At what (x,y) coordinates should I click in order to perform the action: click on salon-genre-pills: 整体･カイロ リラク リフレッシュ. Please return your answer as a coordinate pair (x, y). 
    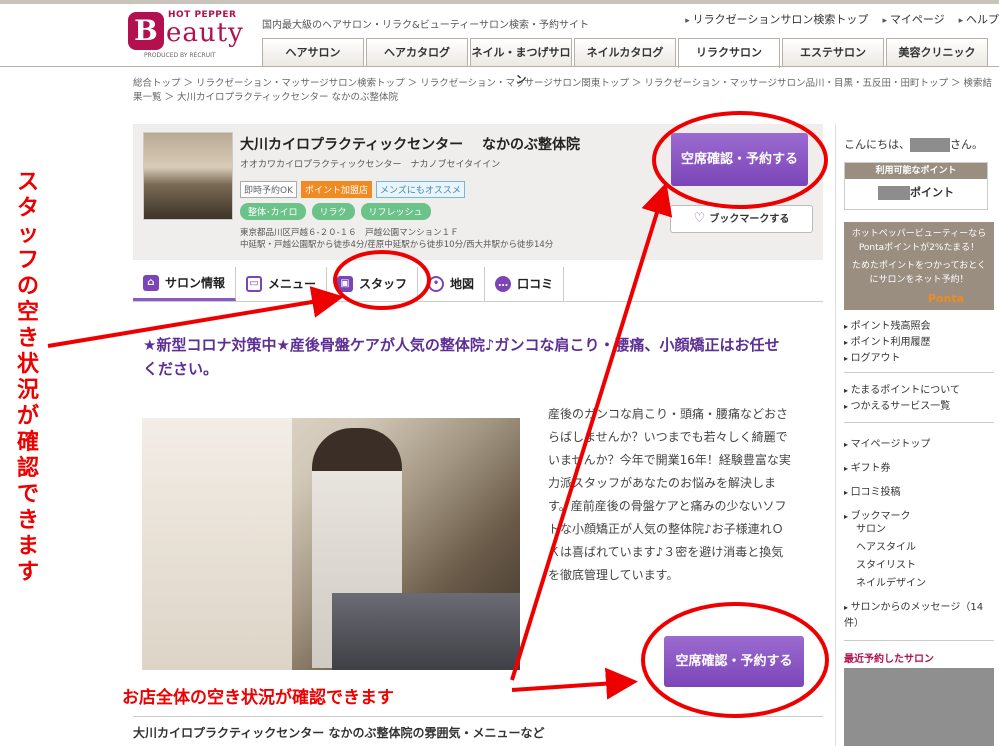
    Looking at the image, I should click on (335, 211).